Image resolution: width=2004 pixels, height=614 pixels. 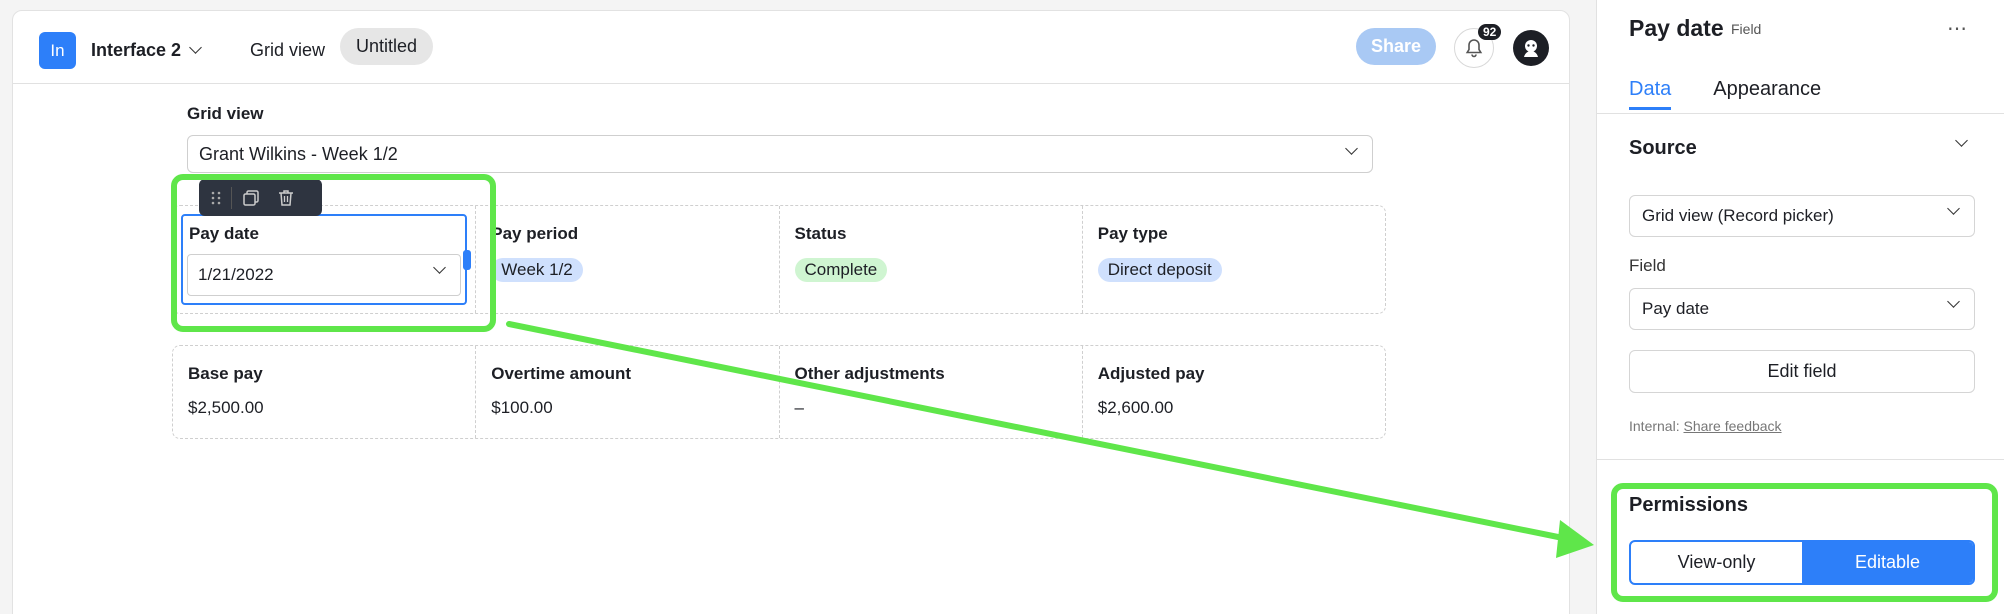 I want to click on notification-badge: 92, so click(x=1490, y=32).